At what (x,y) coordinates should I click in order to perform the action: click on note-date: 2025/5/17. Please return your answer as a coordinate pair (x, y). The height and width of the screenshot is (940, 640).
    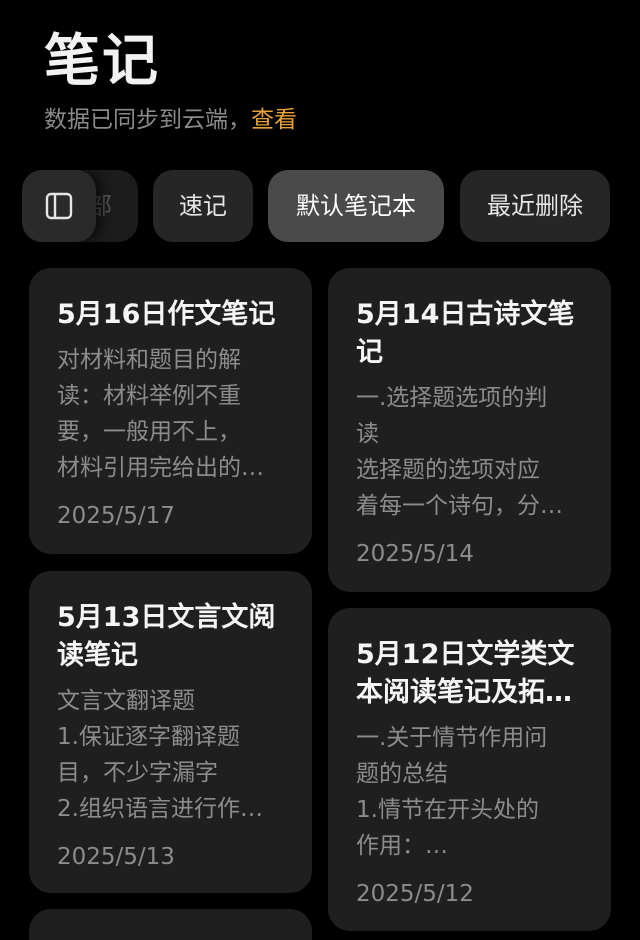
    Looking at the image, I should click on (116, 516).